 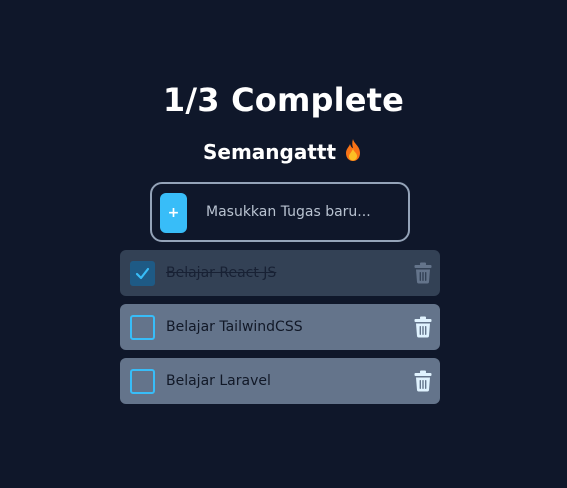 What do you see at coordinates (280, 273) in the screenshot?
I see `task-item: Belajar React JS` at bounding box center [280, 273].